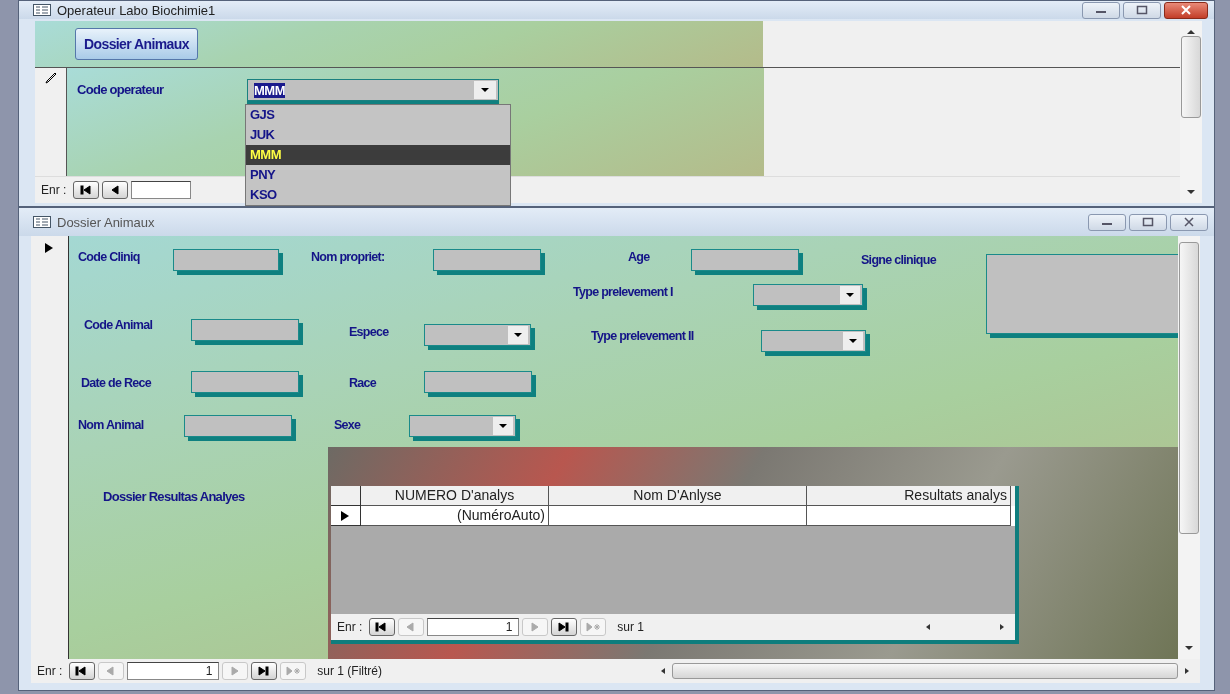 The image size is (1230, 694). What do you see at coordinates (161, 190) in the screenshot?
I see `record-number-field` at bounding box center [161, 190].